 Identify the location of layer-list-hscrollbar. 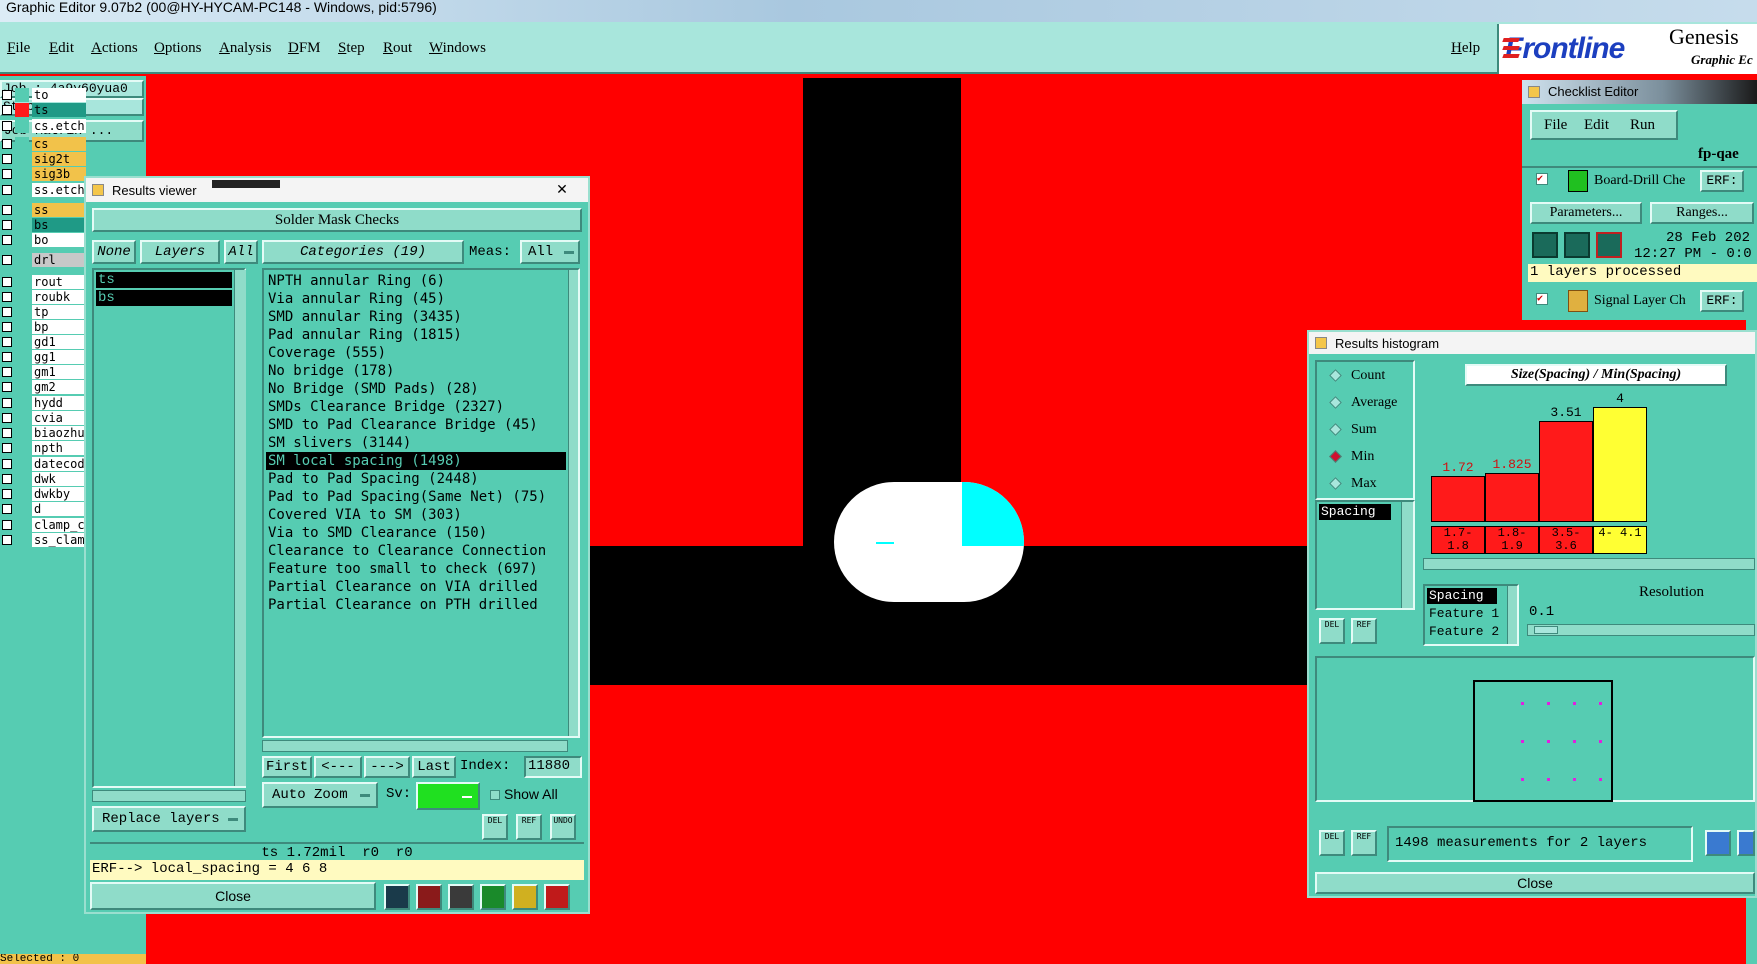
(169, 796).